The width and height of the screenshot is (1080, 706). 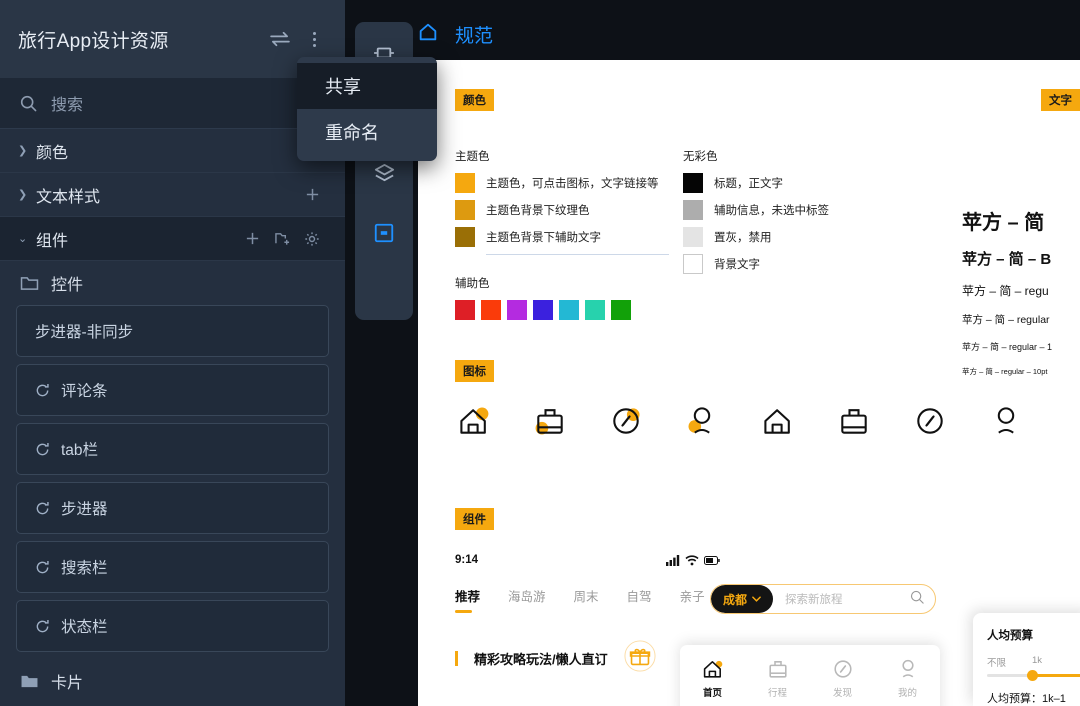 What do you see at coordinates (793, 183) in the screenshot?
I see `swatch-row: 标题，正文字` at bounding box center [793, 183].